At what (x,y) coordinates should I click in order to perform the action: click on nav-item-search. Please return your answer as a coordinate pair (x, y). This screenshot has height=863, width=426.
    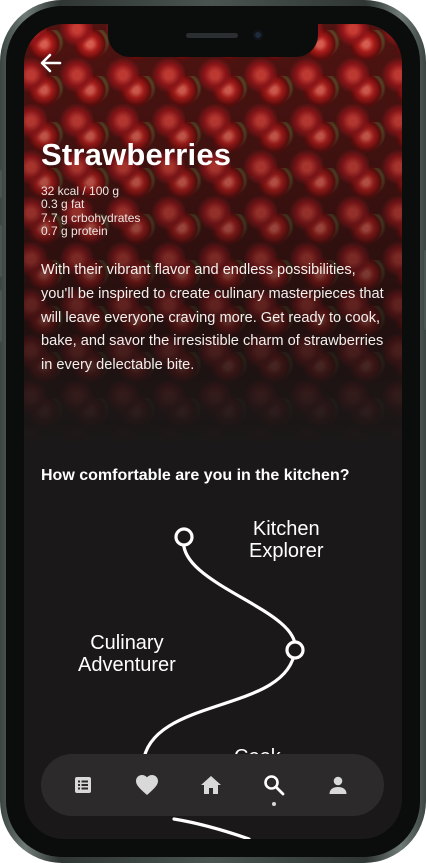
    Looking at the image, I should click on (274, 786).